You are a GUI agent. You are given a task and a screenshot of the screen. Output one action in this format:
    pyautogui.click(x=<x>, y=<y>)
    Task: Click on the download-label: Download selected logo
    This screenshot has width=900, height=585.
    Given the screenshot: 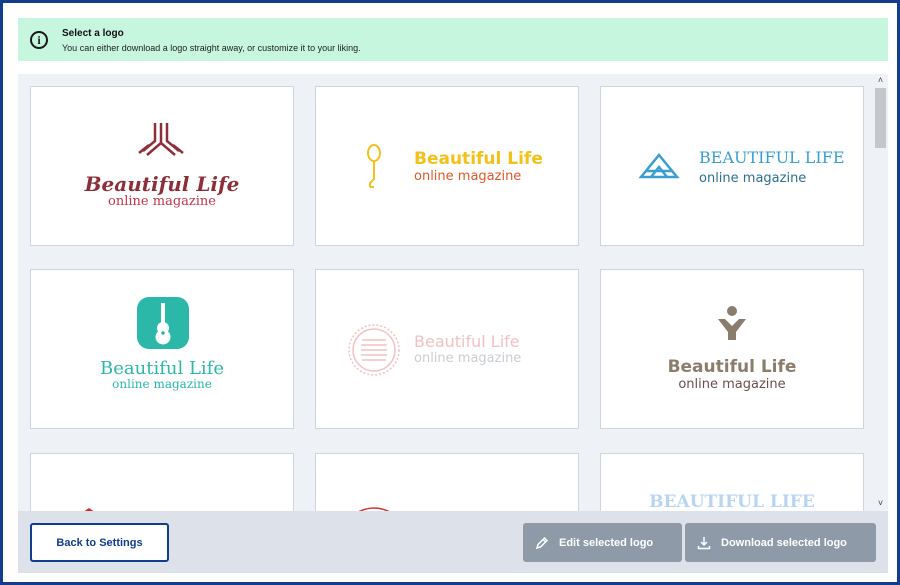 What is the action you would take?
    pyautogui.click(x=784, y=542)
    